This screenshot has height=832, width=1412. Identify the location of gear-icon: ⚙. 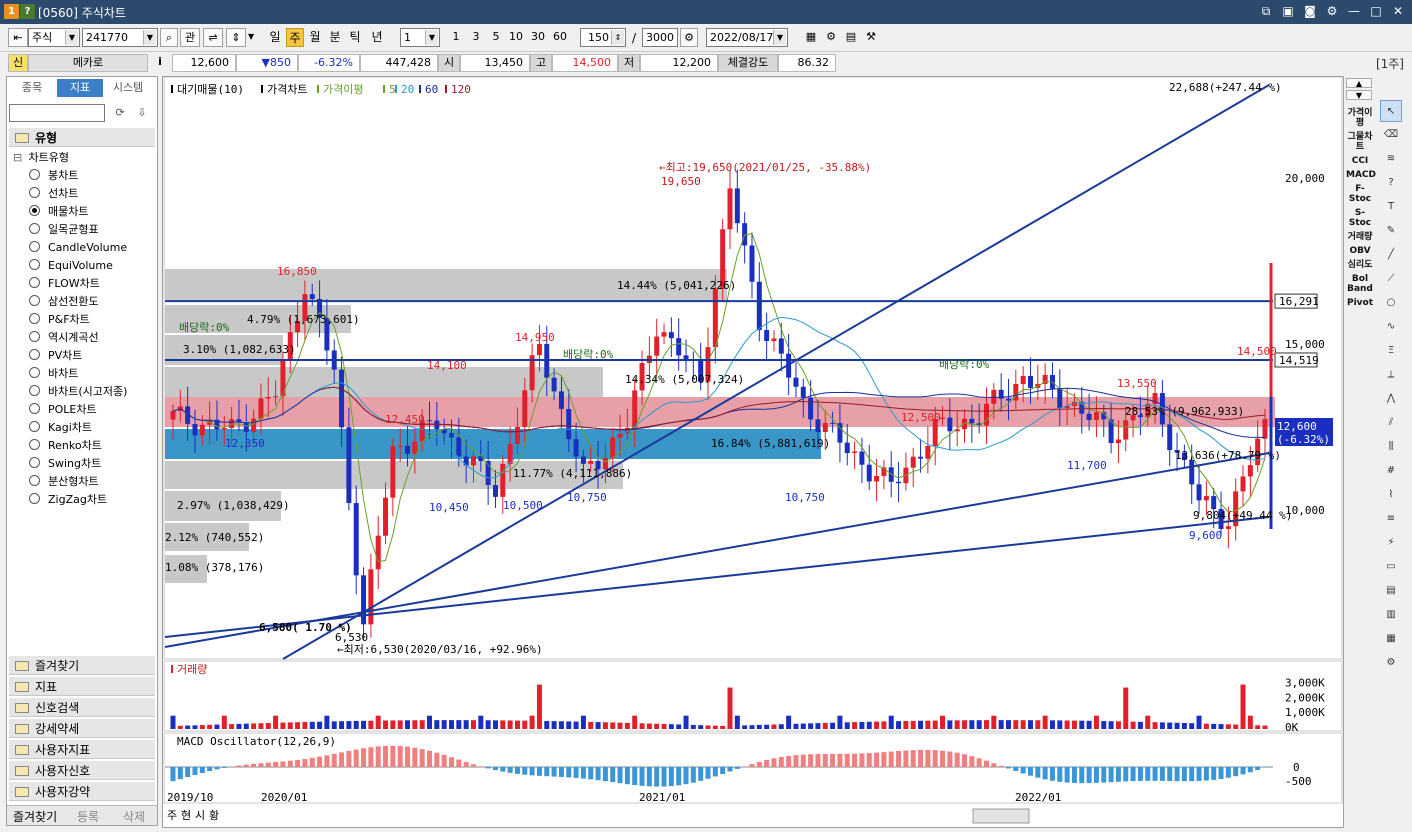
(831, 37).